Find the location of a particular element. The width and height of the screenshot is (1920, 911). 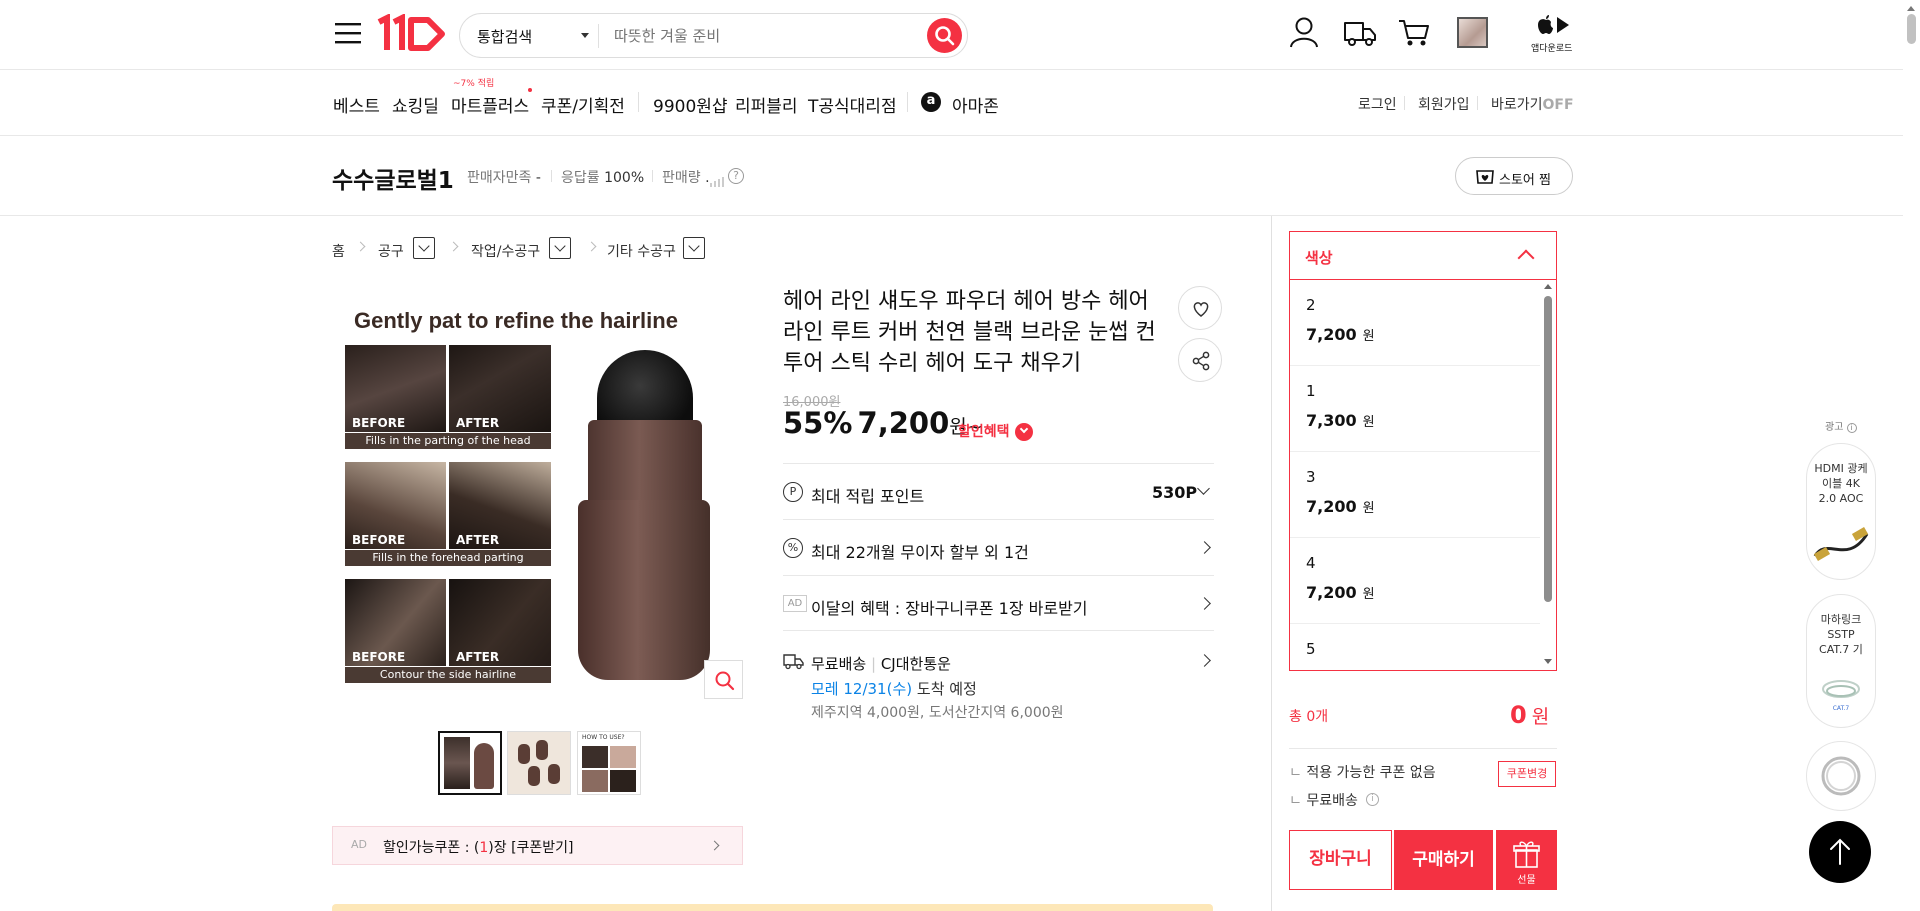

zoom-button is located at coordinates (723, 679).